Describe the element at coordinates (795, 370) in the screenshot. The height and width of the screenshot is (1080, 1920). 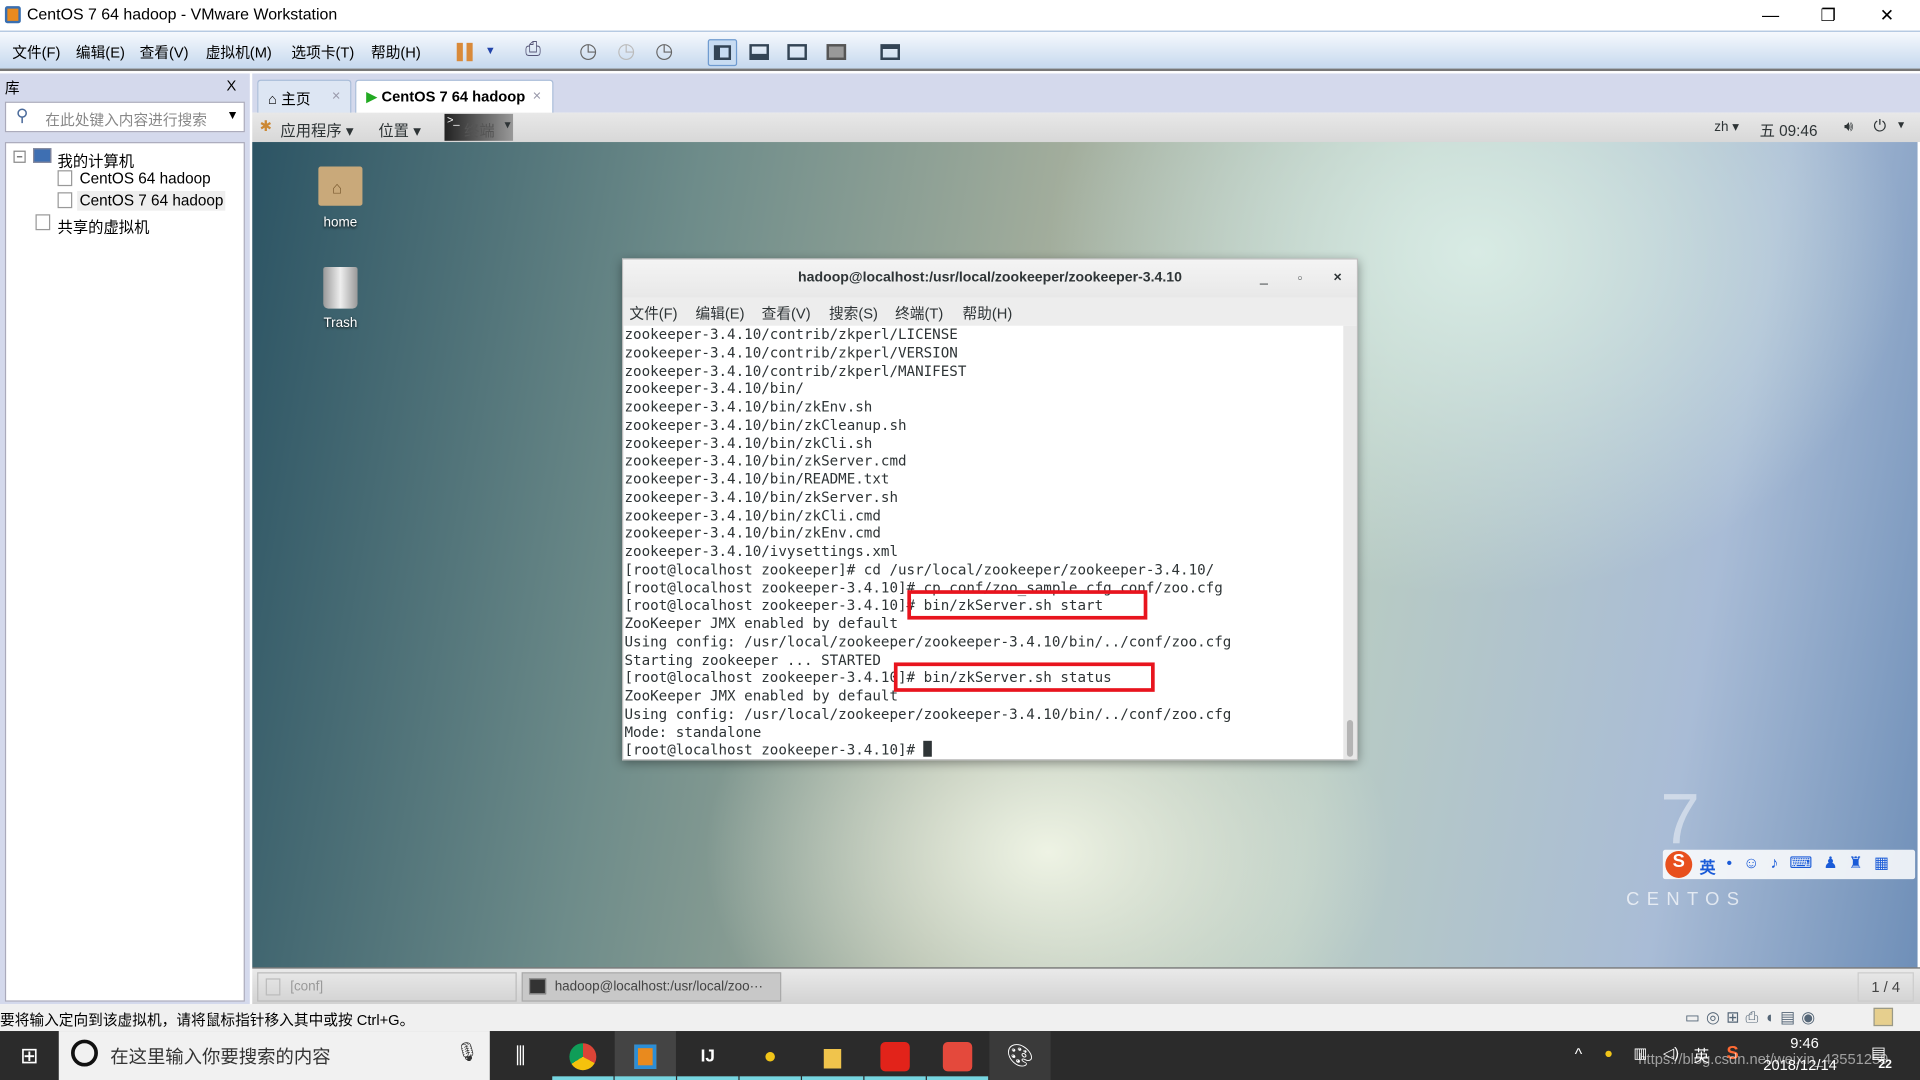
I see `terminal-line: zookeeper-3.4.10/contrib/zkperl/MANIFEST` at that location.